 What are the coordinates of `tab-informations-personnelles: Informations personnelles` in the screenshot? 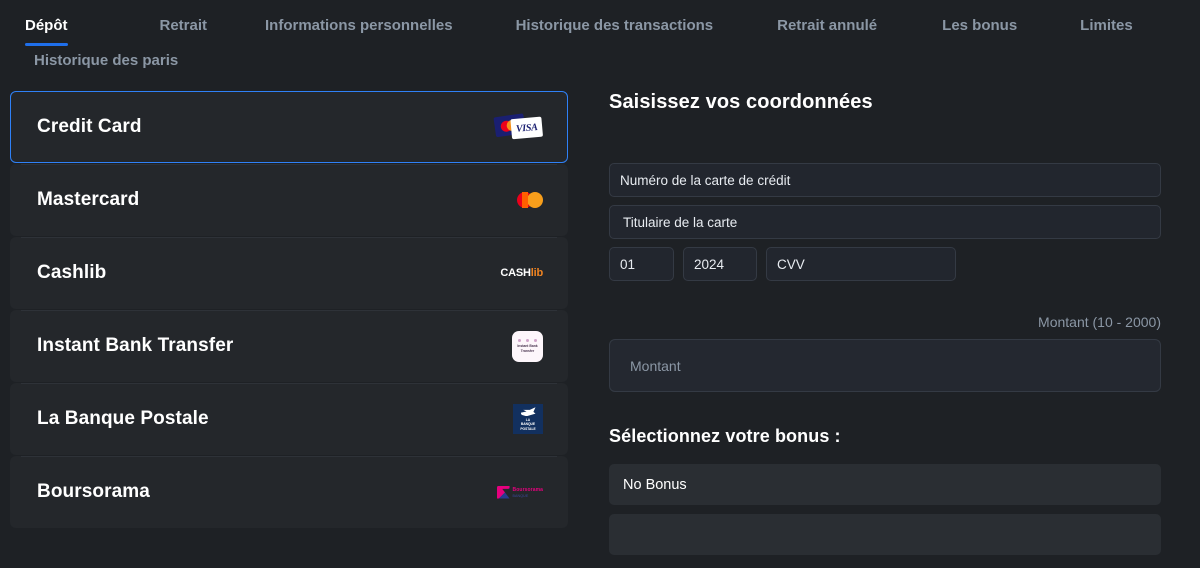 It's located at (359, 23).